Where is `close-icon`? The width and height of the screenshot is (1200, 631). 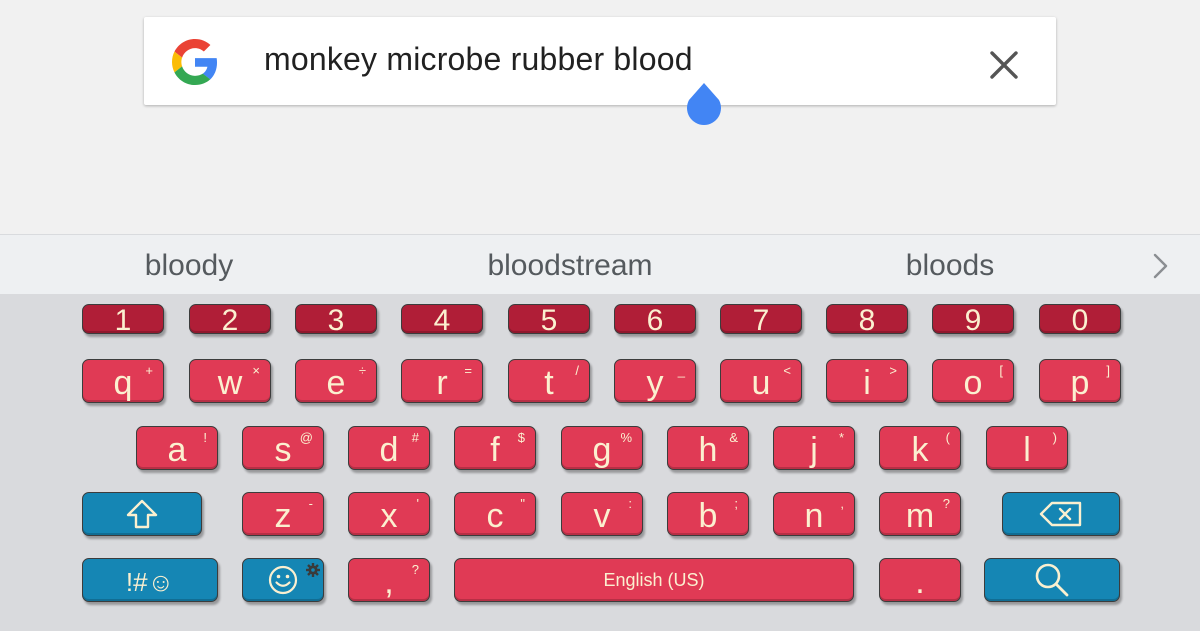
close-icon is located at coordinates (1004, 65).